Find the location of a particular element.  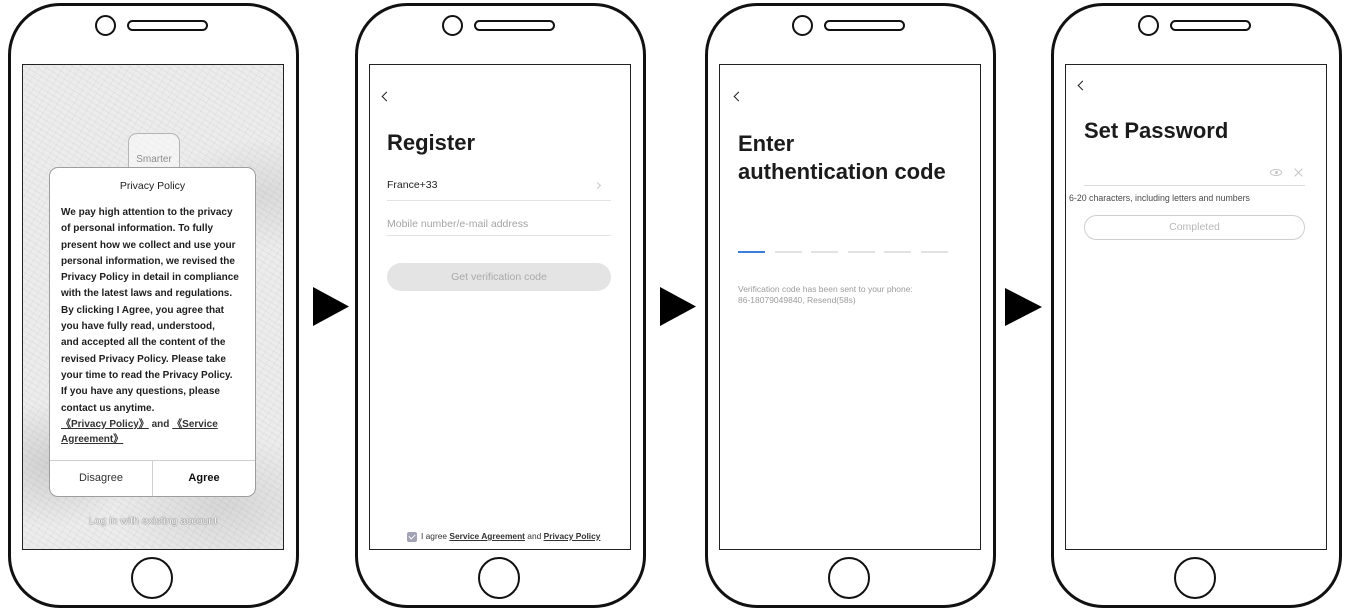

policy-text-line: you have fully read, understood, is located at coordinates (138, 327).